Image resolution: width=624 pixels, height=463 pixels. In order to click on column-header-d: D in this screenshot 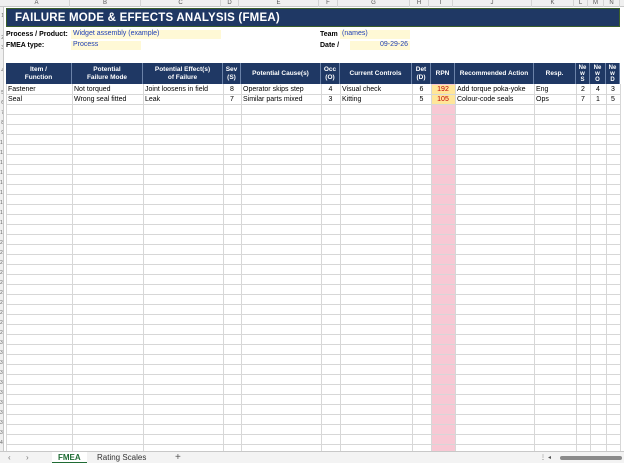, I will do `click(230, 3)`.